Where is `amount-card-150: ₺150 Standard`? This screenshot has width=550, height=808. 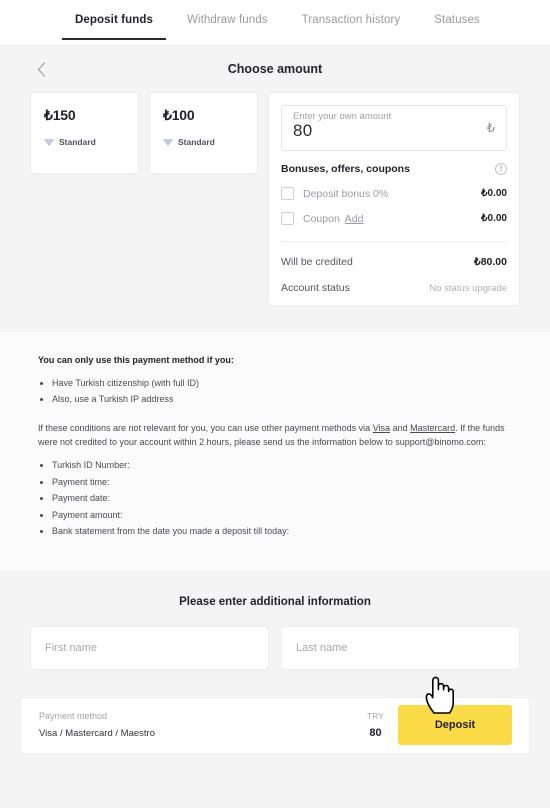
amount-card-150: ₺150 Standard is located at coordinates (84, 133).